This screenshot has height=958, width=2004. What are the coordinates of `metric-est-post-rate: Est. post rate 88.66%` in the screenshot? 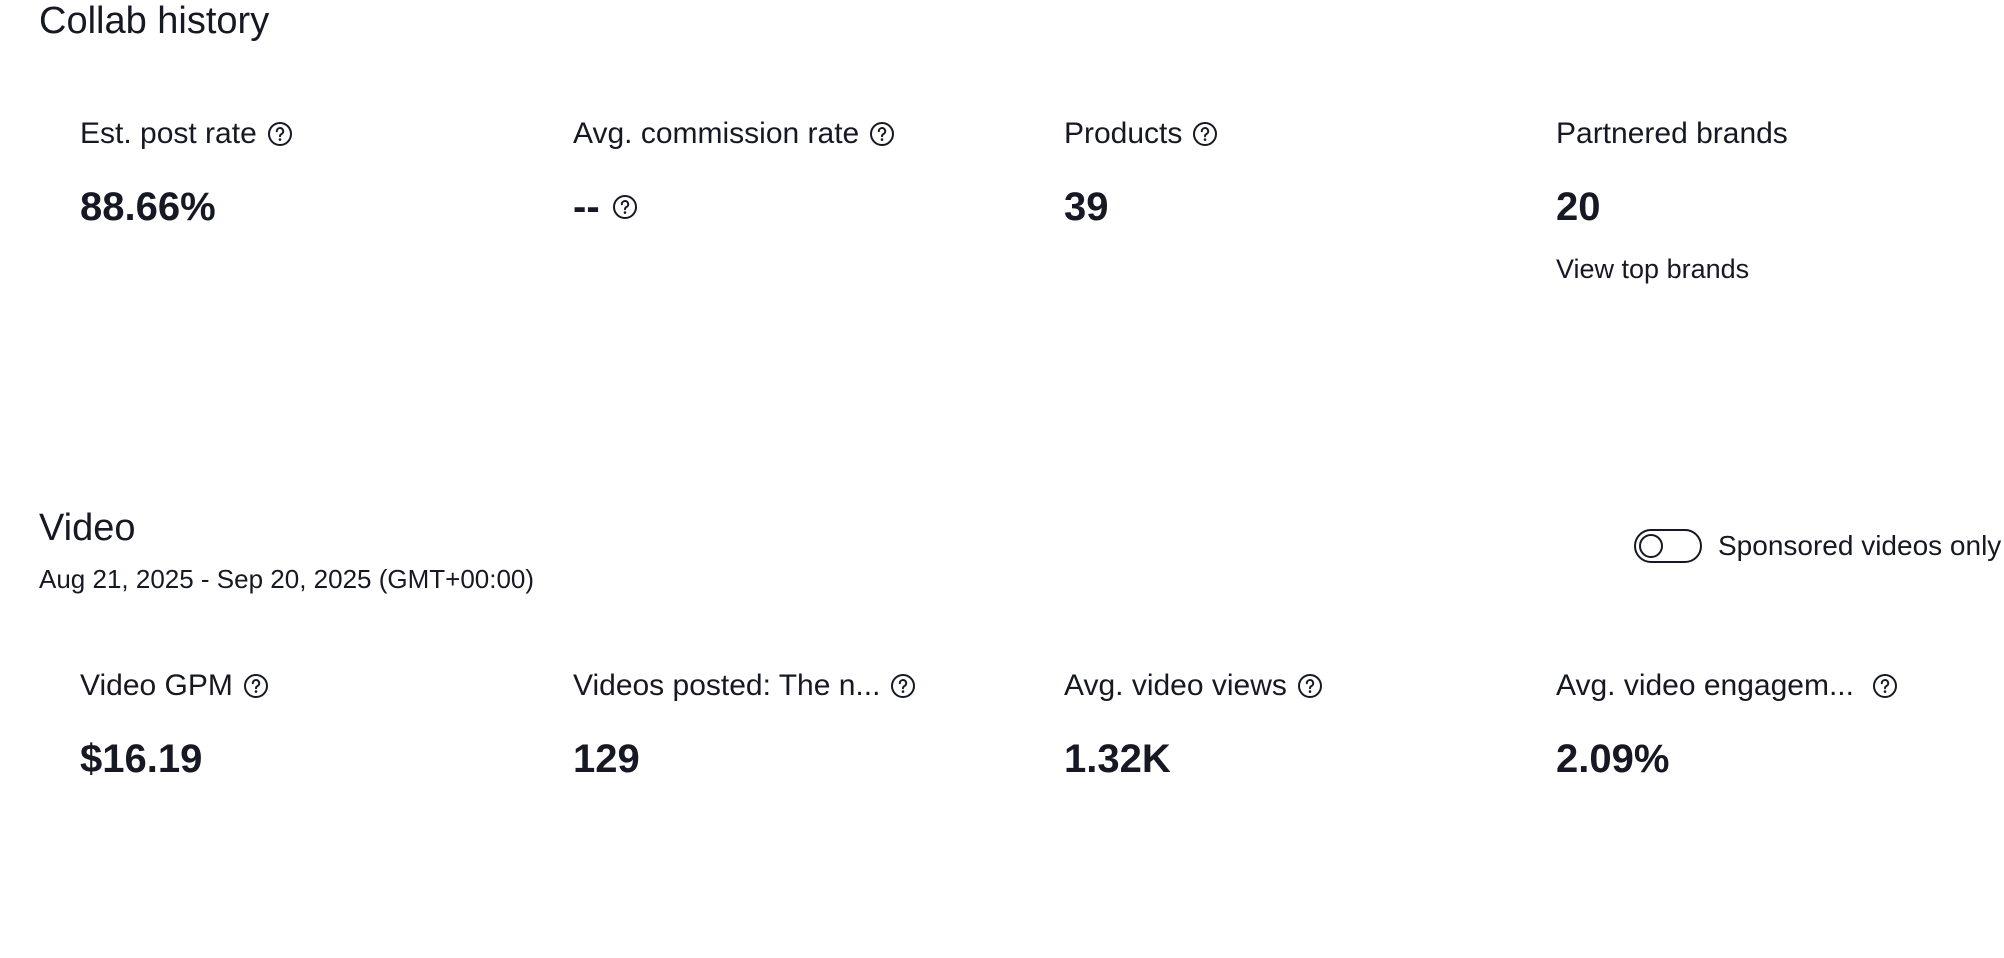 It's located at (310, 173).